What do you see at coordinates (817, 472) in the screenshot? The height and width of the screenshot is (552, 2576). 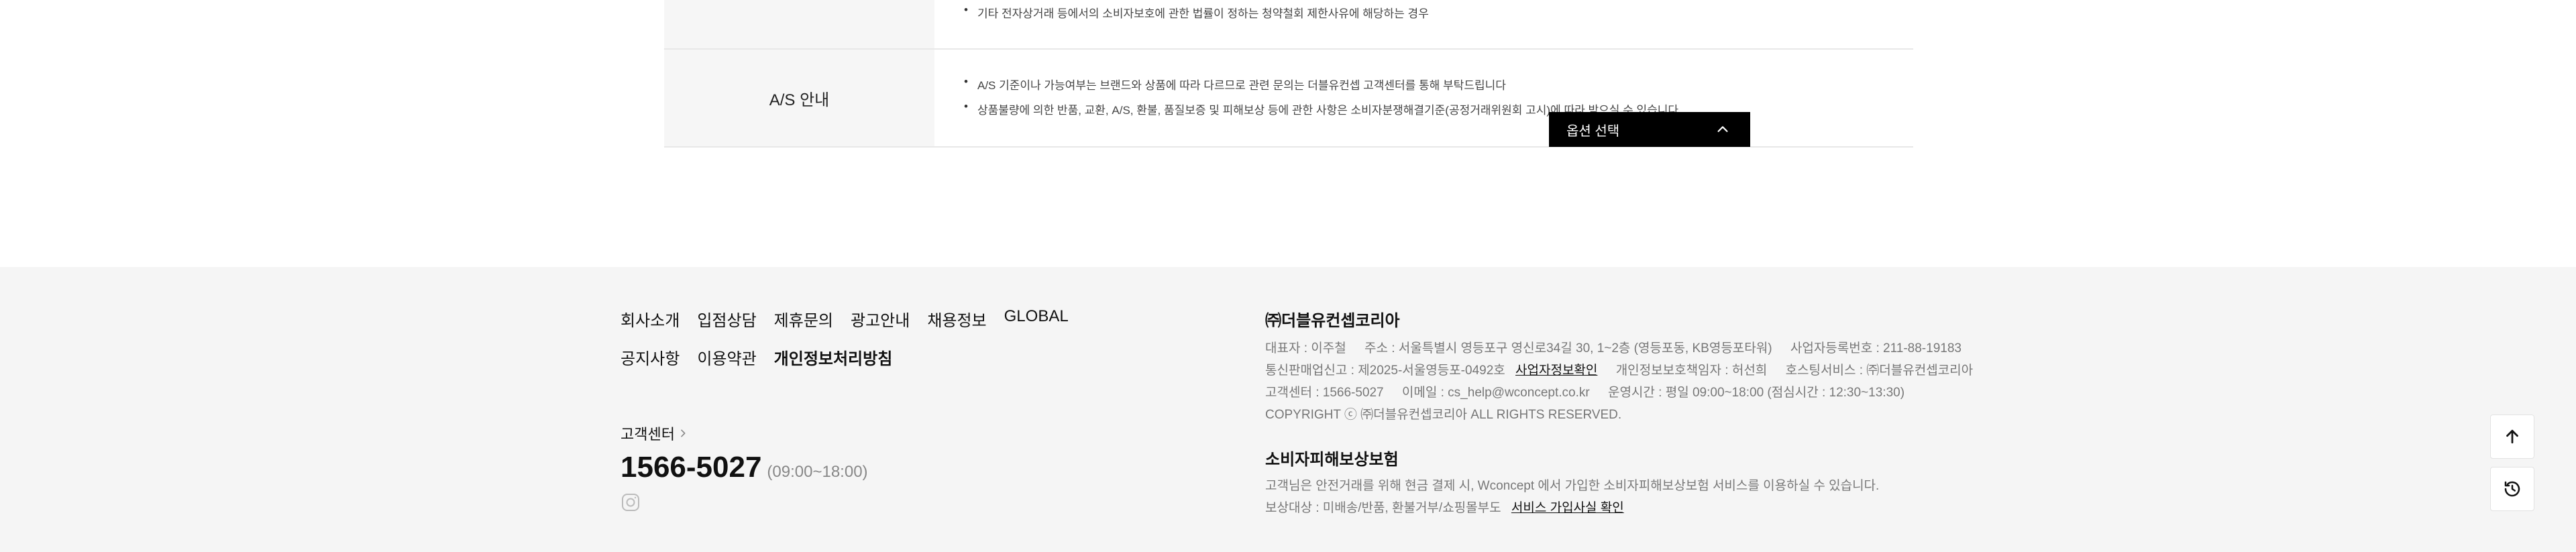 I see `customer-center-hours: (09:00~18:00)` at bounding box center [817, 472].